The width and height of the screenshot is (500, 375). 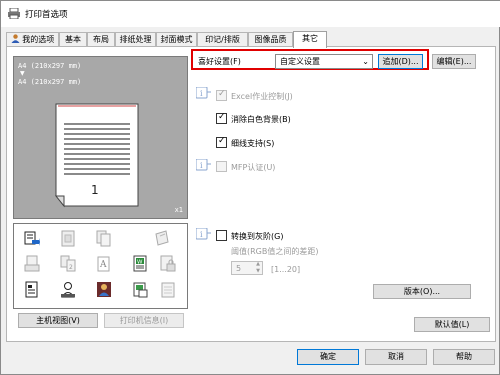 What do you see at coordinates (32, 39) in the screenshot?
I see `tab-my-options: 我的选项` at bounding box center [32, 39].